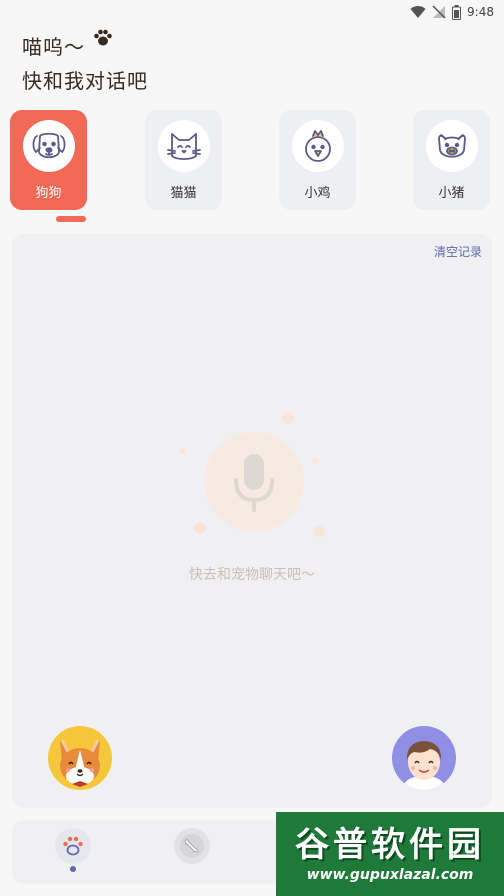  I want to click on active-nav-indicator, so click(73, 869).